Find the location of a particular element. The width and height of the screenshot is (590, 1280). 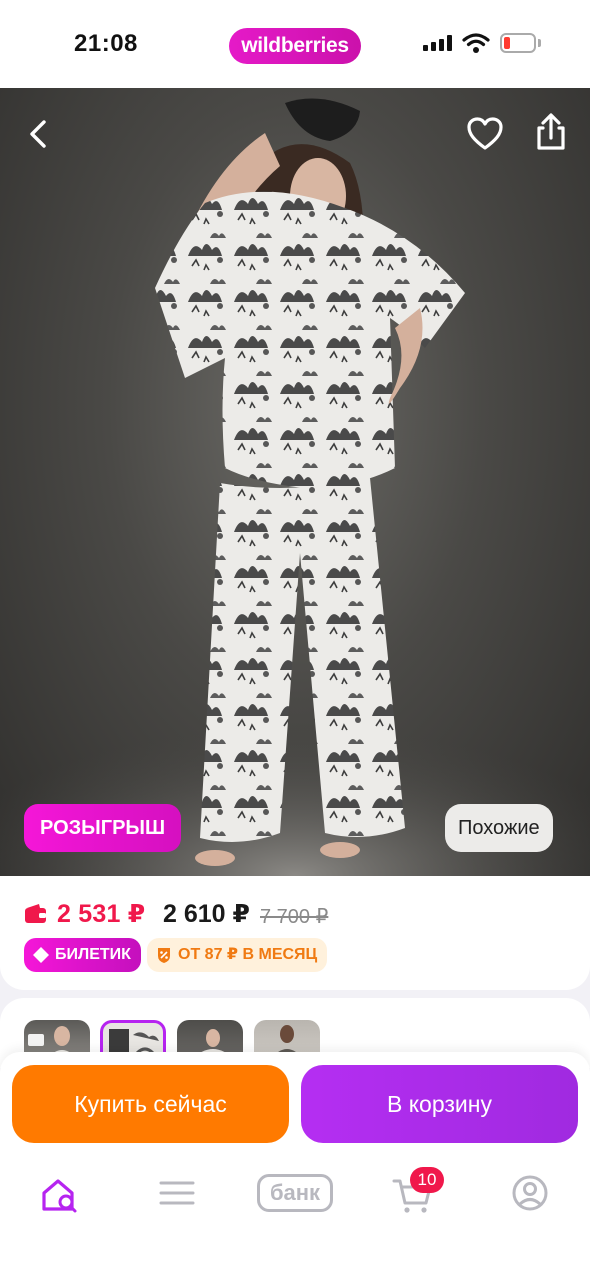

add-to-cart-button: В корзину is located at coordinates (439, 1104).